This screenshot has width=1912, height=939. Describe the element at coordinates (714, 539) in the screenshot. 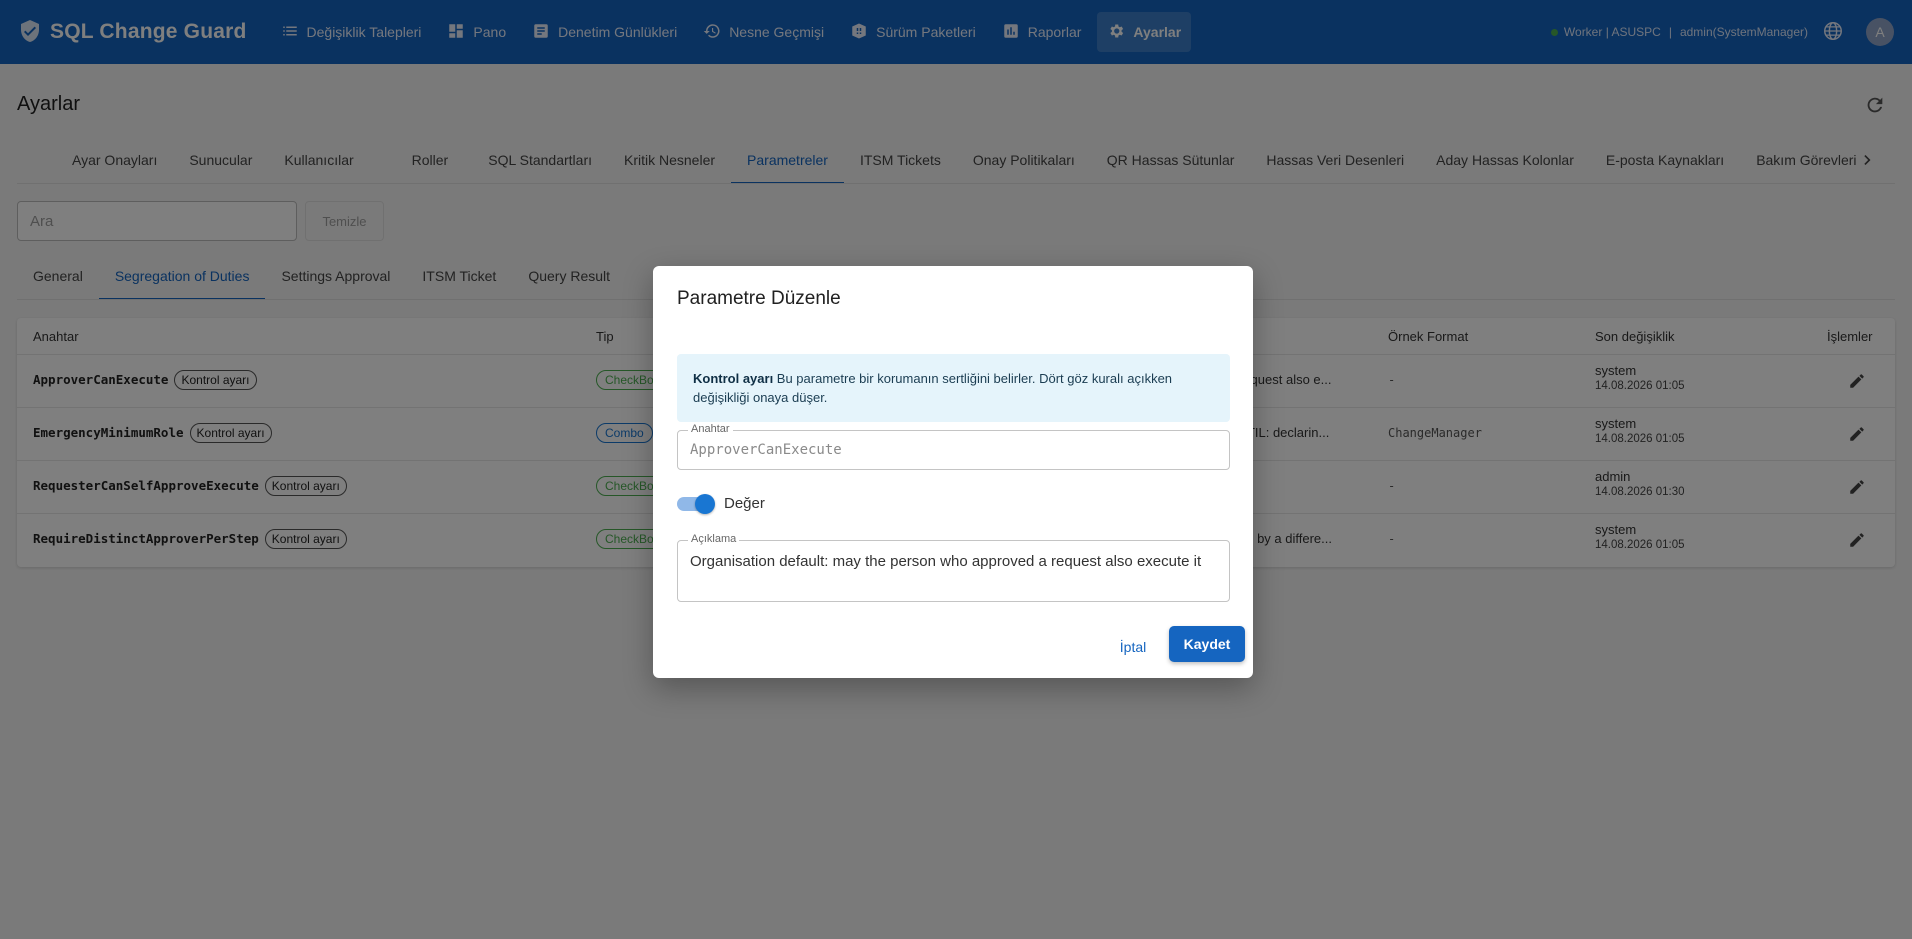

I see `description-field-label: Açıklama` at that location.